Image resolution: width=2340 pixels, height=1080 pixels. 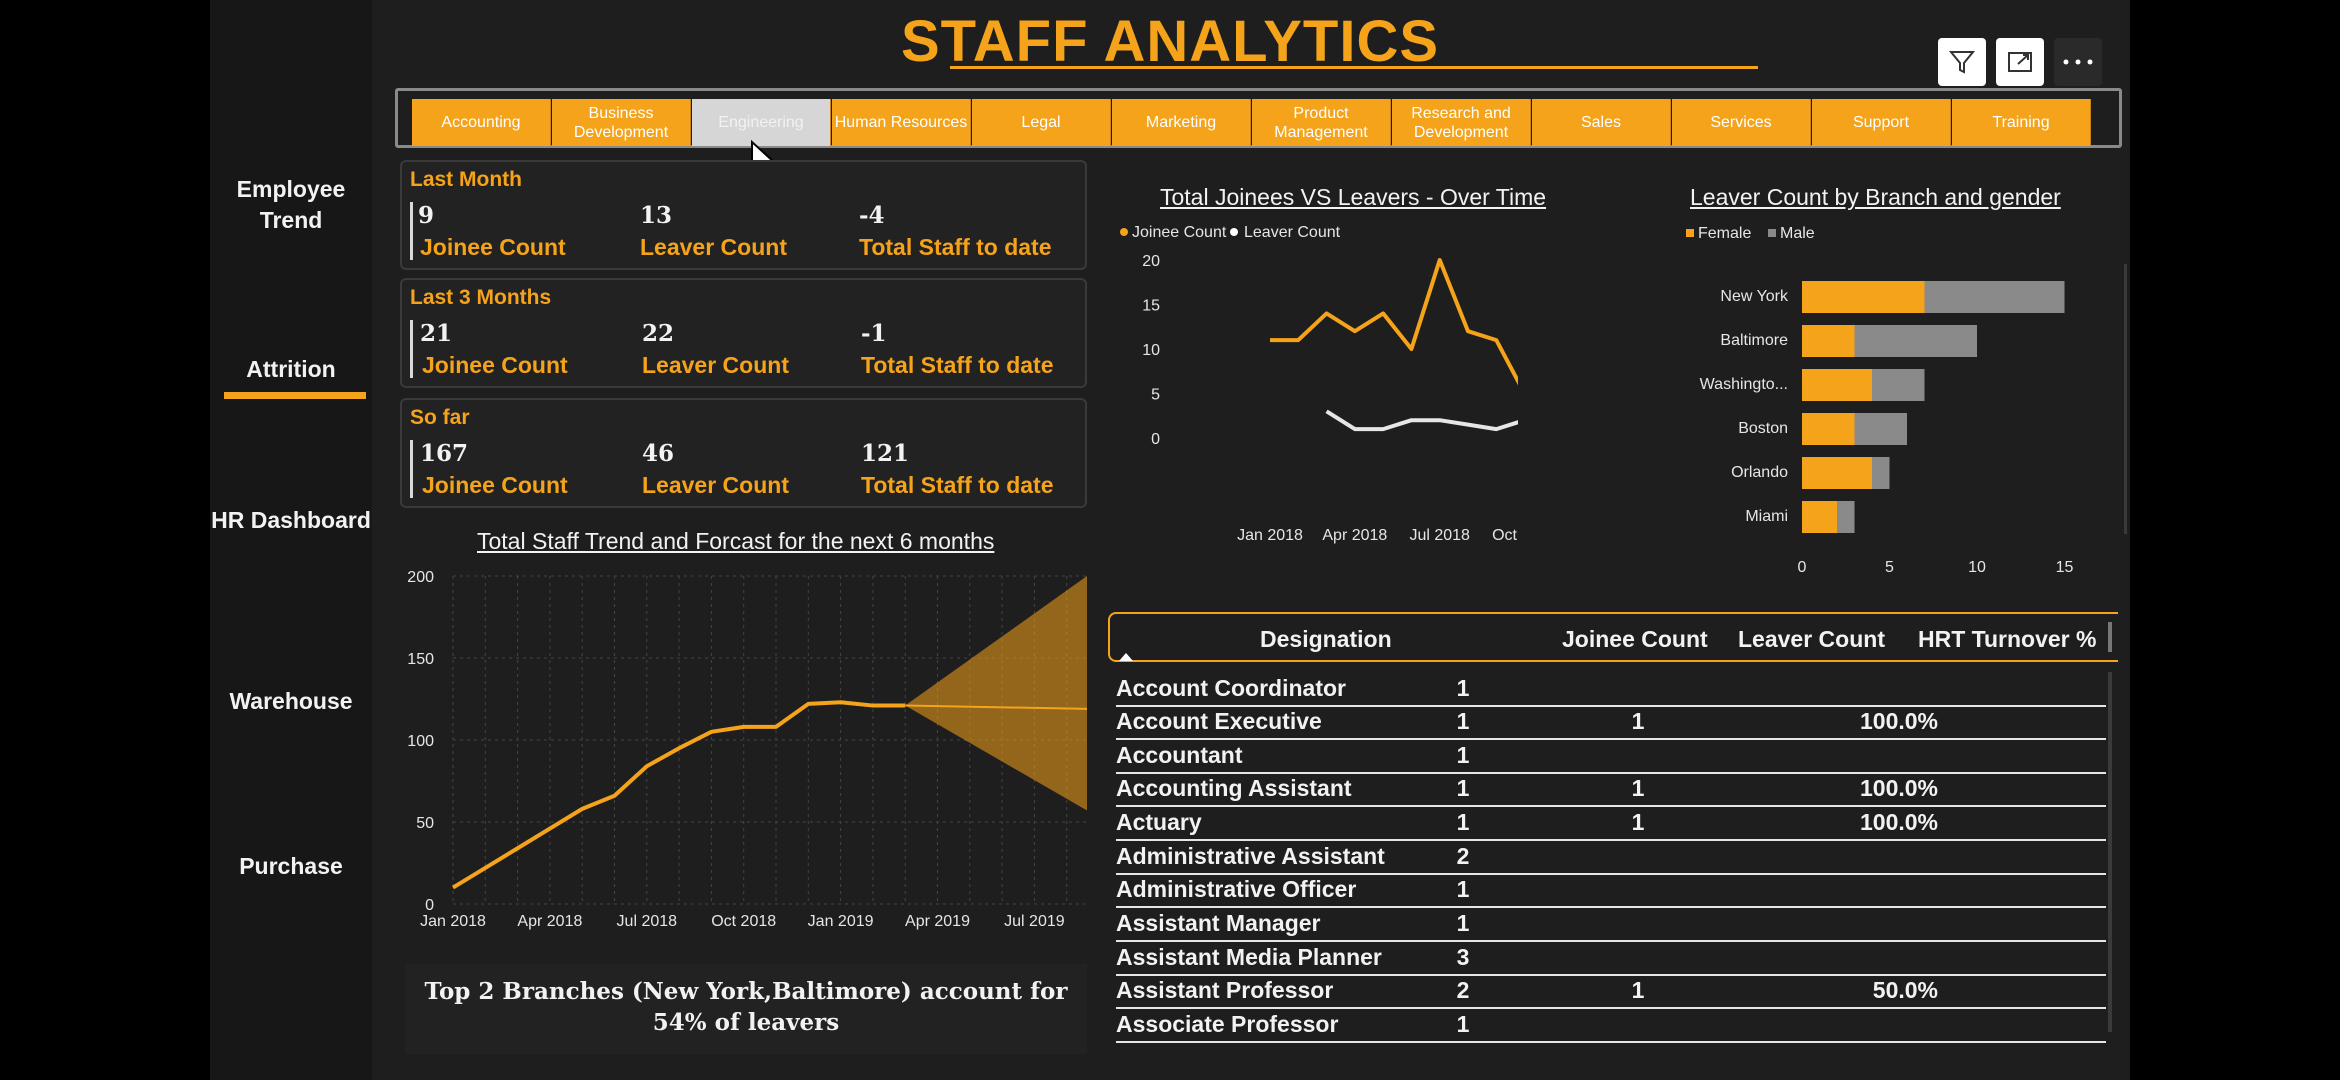 I want to click on page-title: STAFF ANALYTICS, so click(x=1170, y=41).